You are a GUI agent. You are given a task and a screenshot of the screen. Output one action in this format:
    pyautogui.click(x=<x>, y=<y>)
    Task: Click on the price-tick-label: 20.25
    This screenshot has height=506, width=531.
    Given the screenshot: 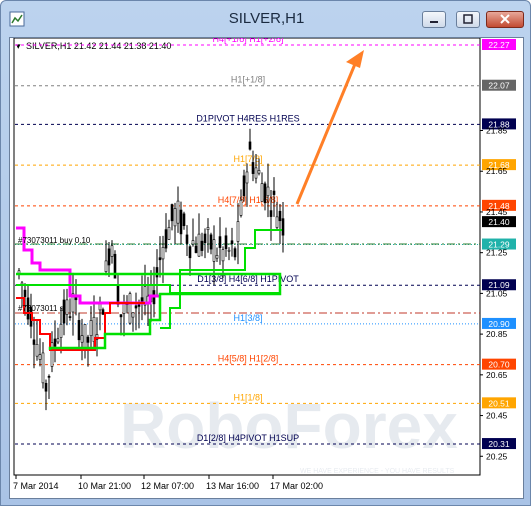 What is the action you would take?
    pyautogui.click(x=497, y=456)
    